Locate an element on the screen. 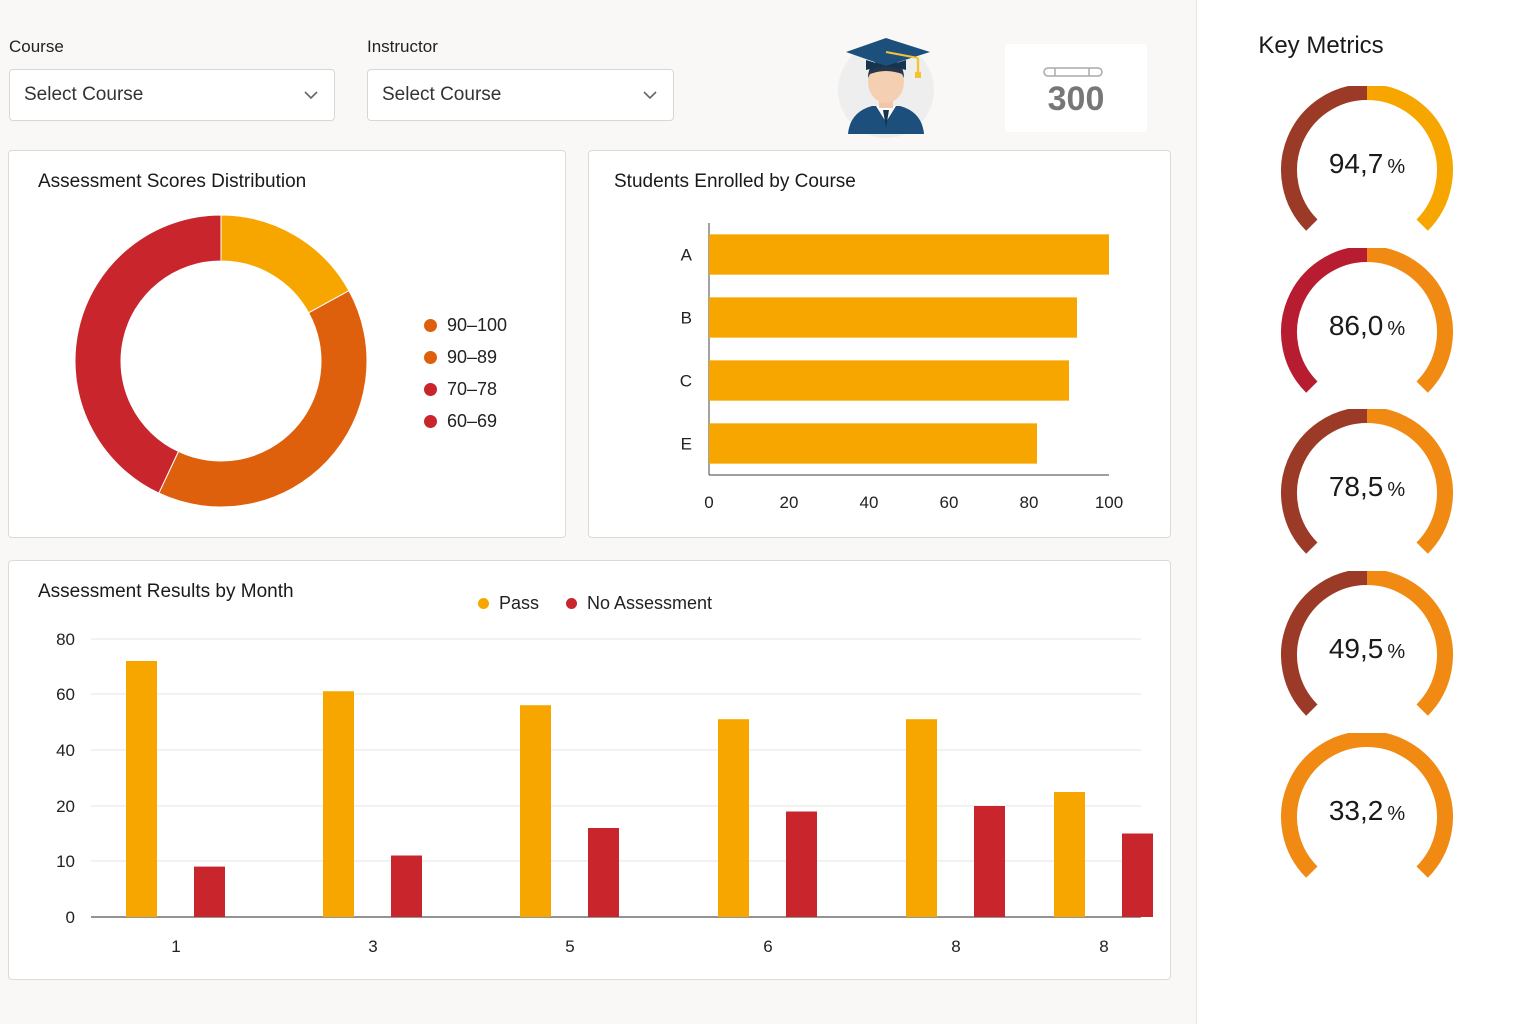 Image resolution: width=1536 pixels, height=1024 pixels. x-tick-label: 80 is located at coordinates (1029, 502).